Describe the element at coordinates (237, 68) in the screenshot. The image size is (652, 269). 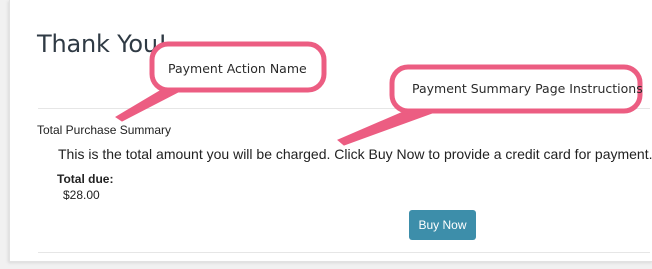
I see `callout-label-action-name: Payment Action Name` at that location.